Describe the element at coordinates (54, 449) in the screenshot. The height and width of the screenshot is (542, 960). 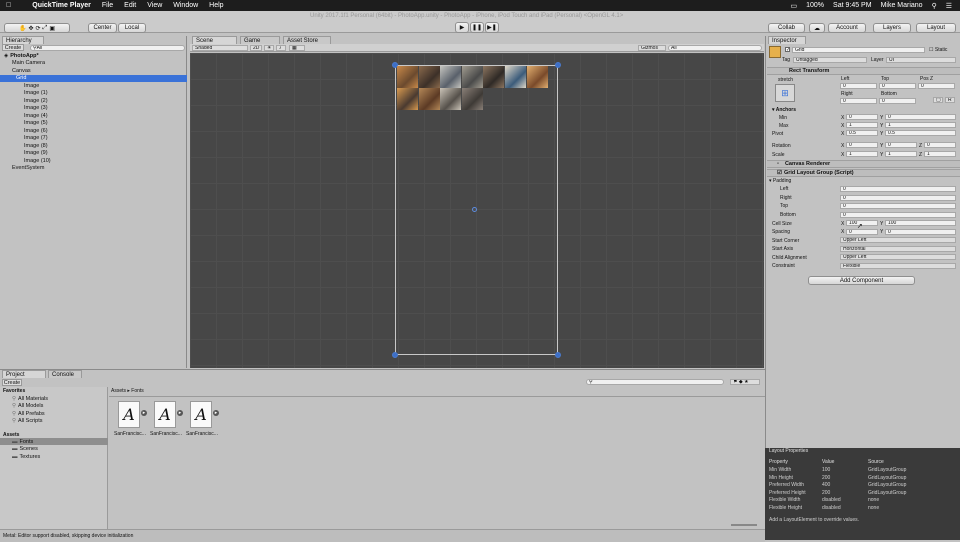
I see `asset-folder-item: ▬ Scenes` at that location.